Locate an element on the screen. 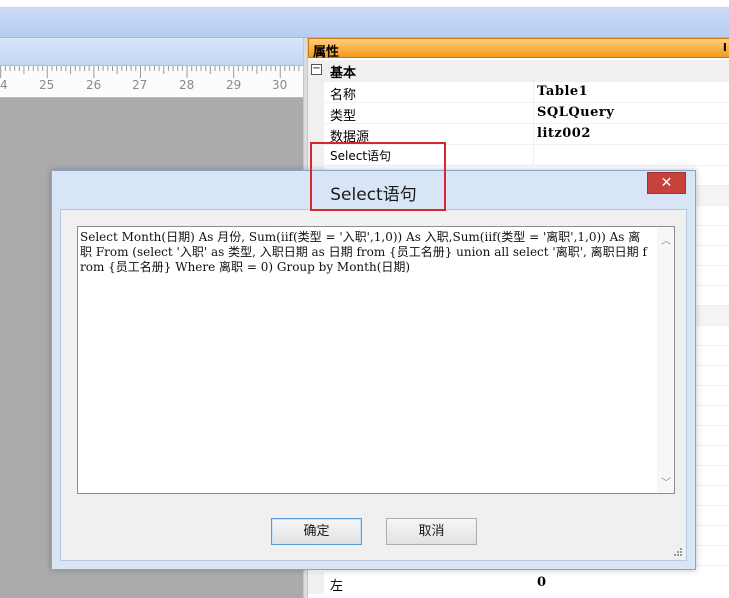  cancel-button: 取消 is located at coordinates (431, 531).